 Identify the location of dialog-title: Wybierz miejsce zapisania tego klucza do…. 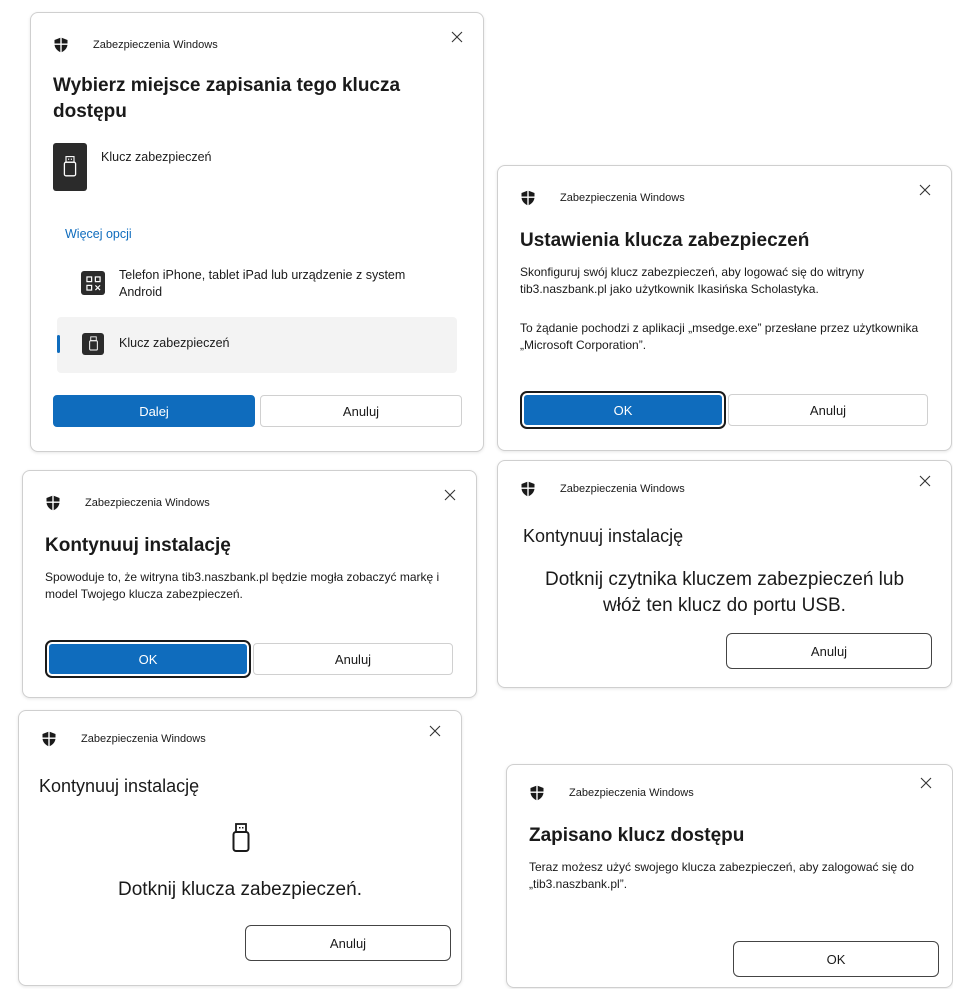
(227, 98).